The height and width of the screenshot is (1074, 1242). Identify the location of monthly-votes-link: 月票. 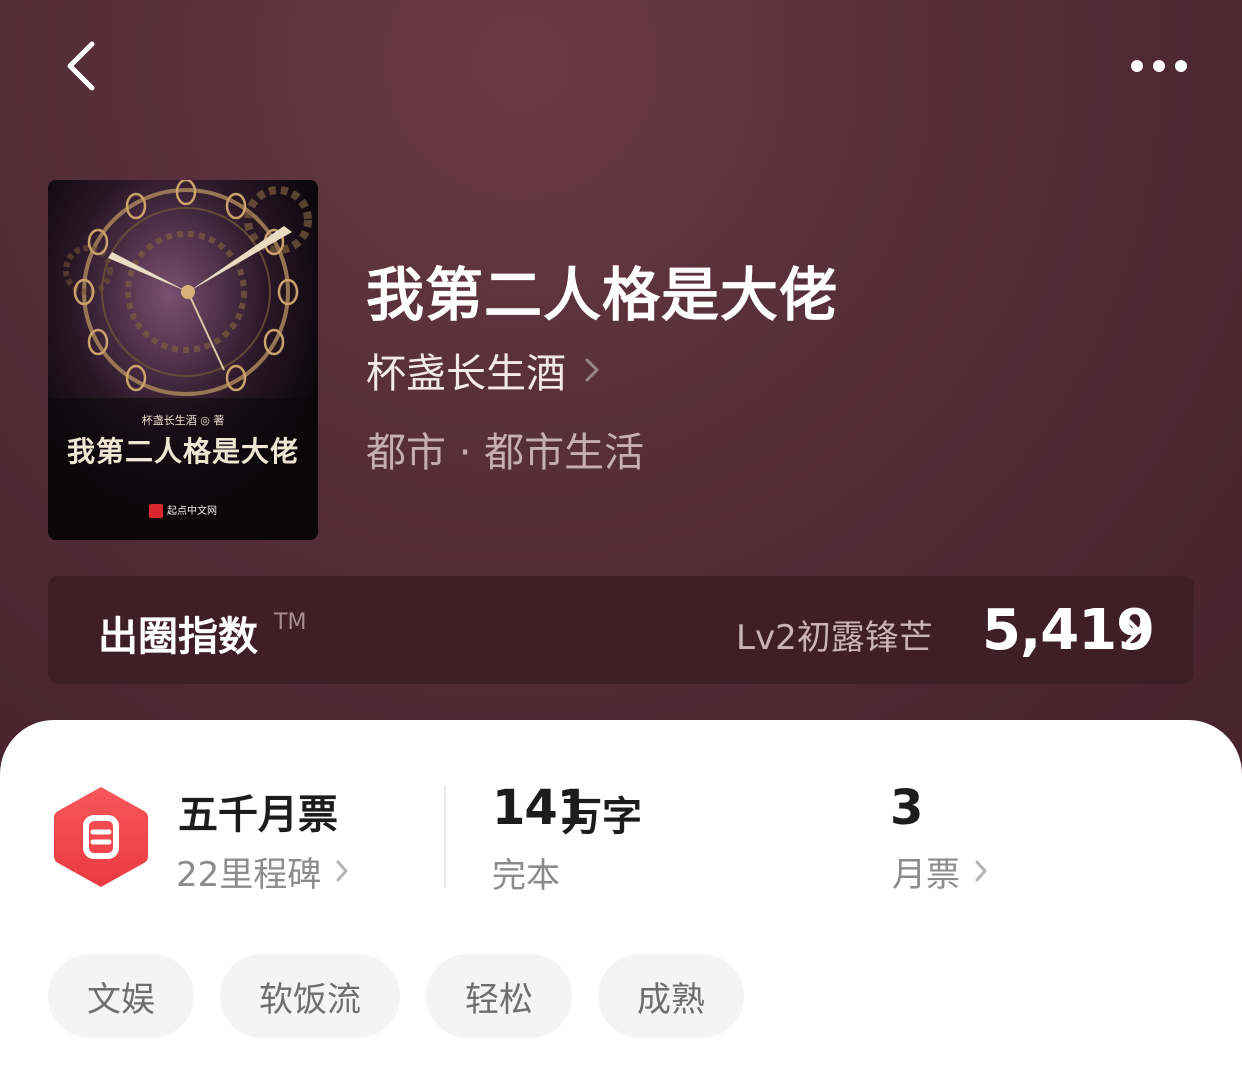
(940, 871).